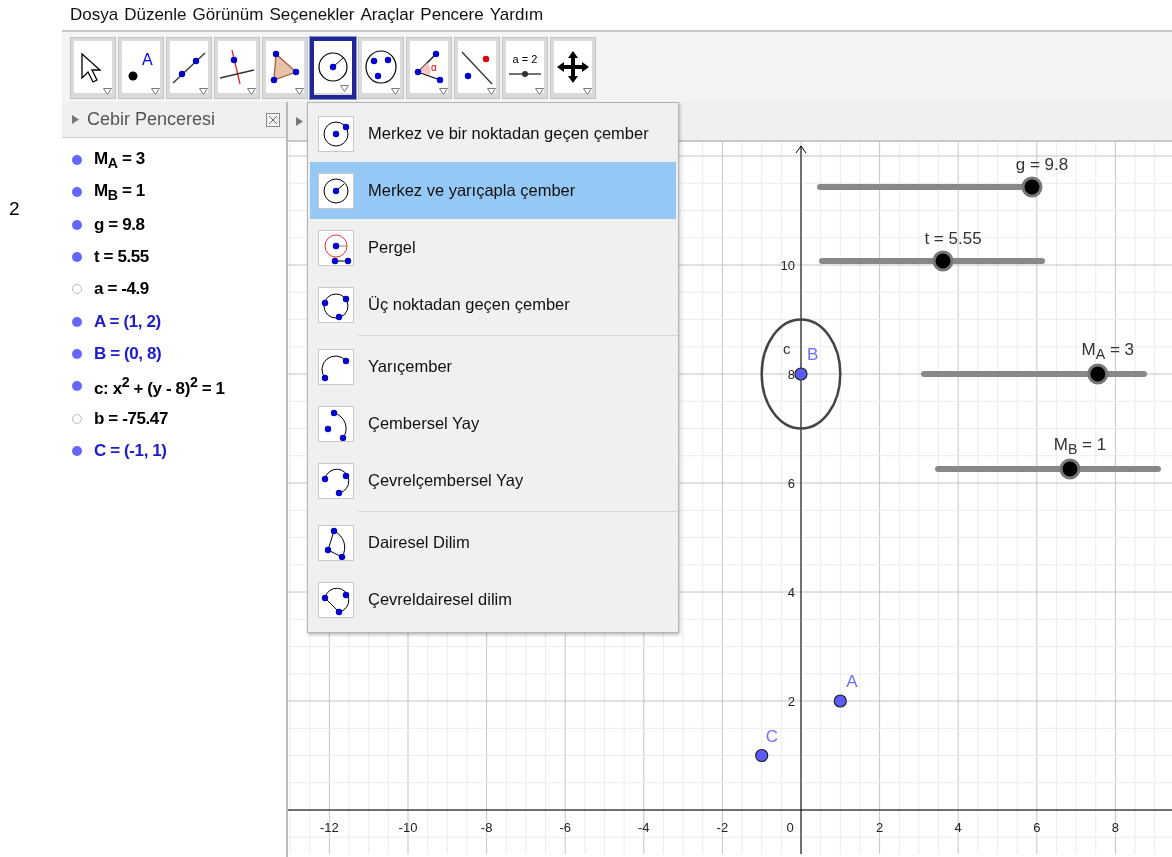  Describe the element at coordinates (493, 190) in the screenshot. I see `menu-option: Merkez ve yarıçapla çember` at that location.